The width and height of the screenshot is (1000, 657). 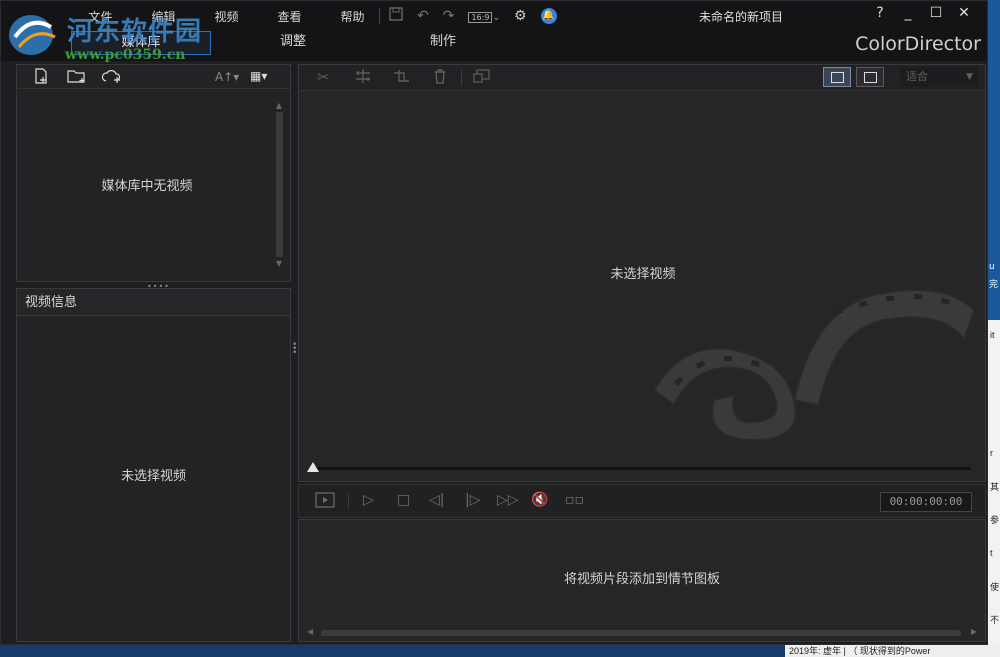 I want to click on aspect-ratio-label: 16:9, so click(x=480, y=17).